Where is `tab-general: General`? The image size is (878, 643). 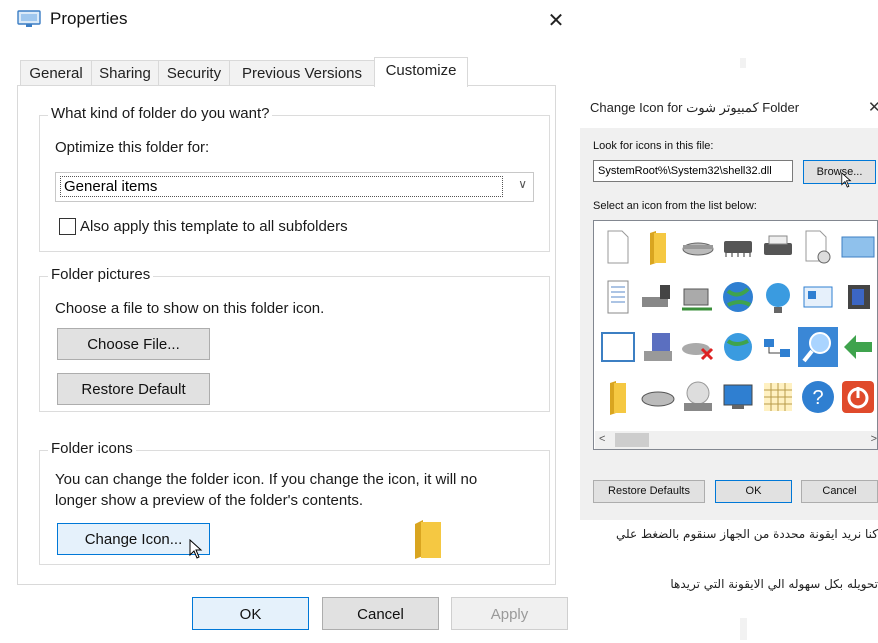
tab-general: General is located at coordinates (56, 73).